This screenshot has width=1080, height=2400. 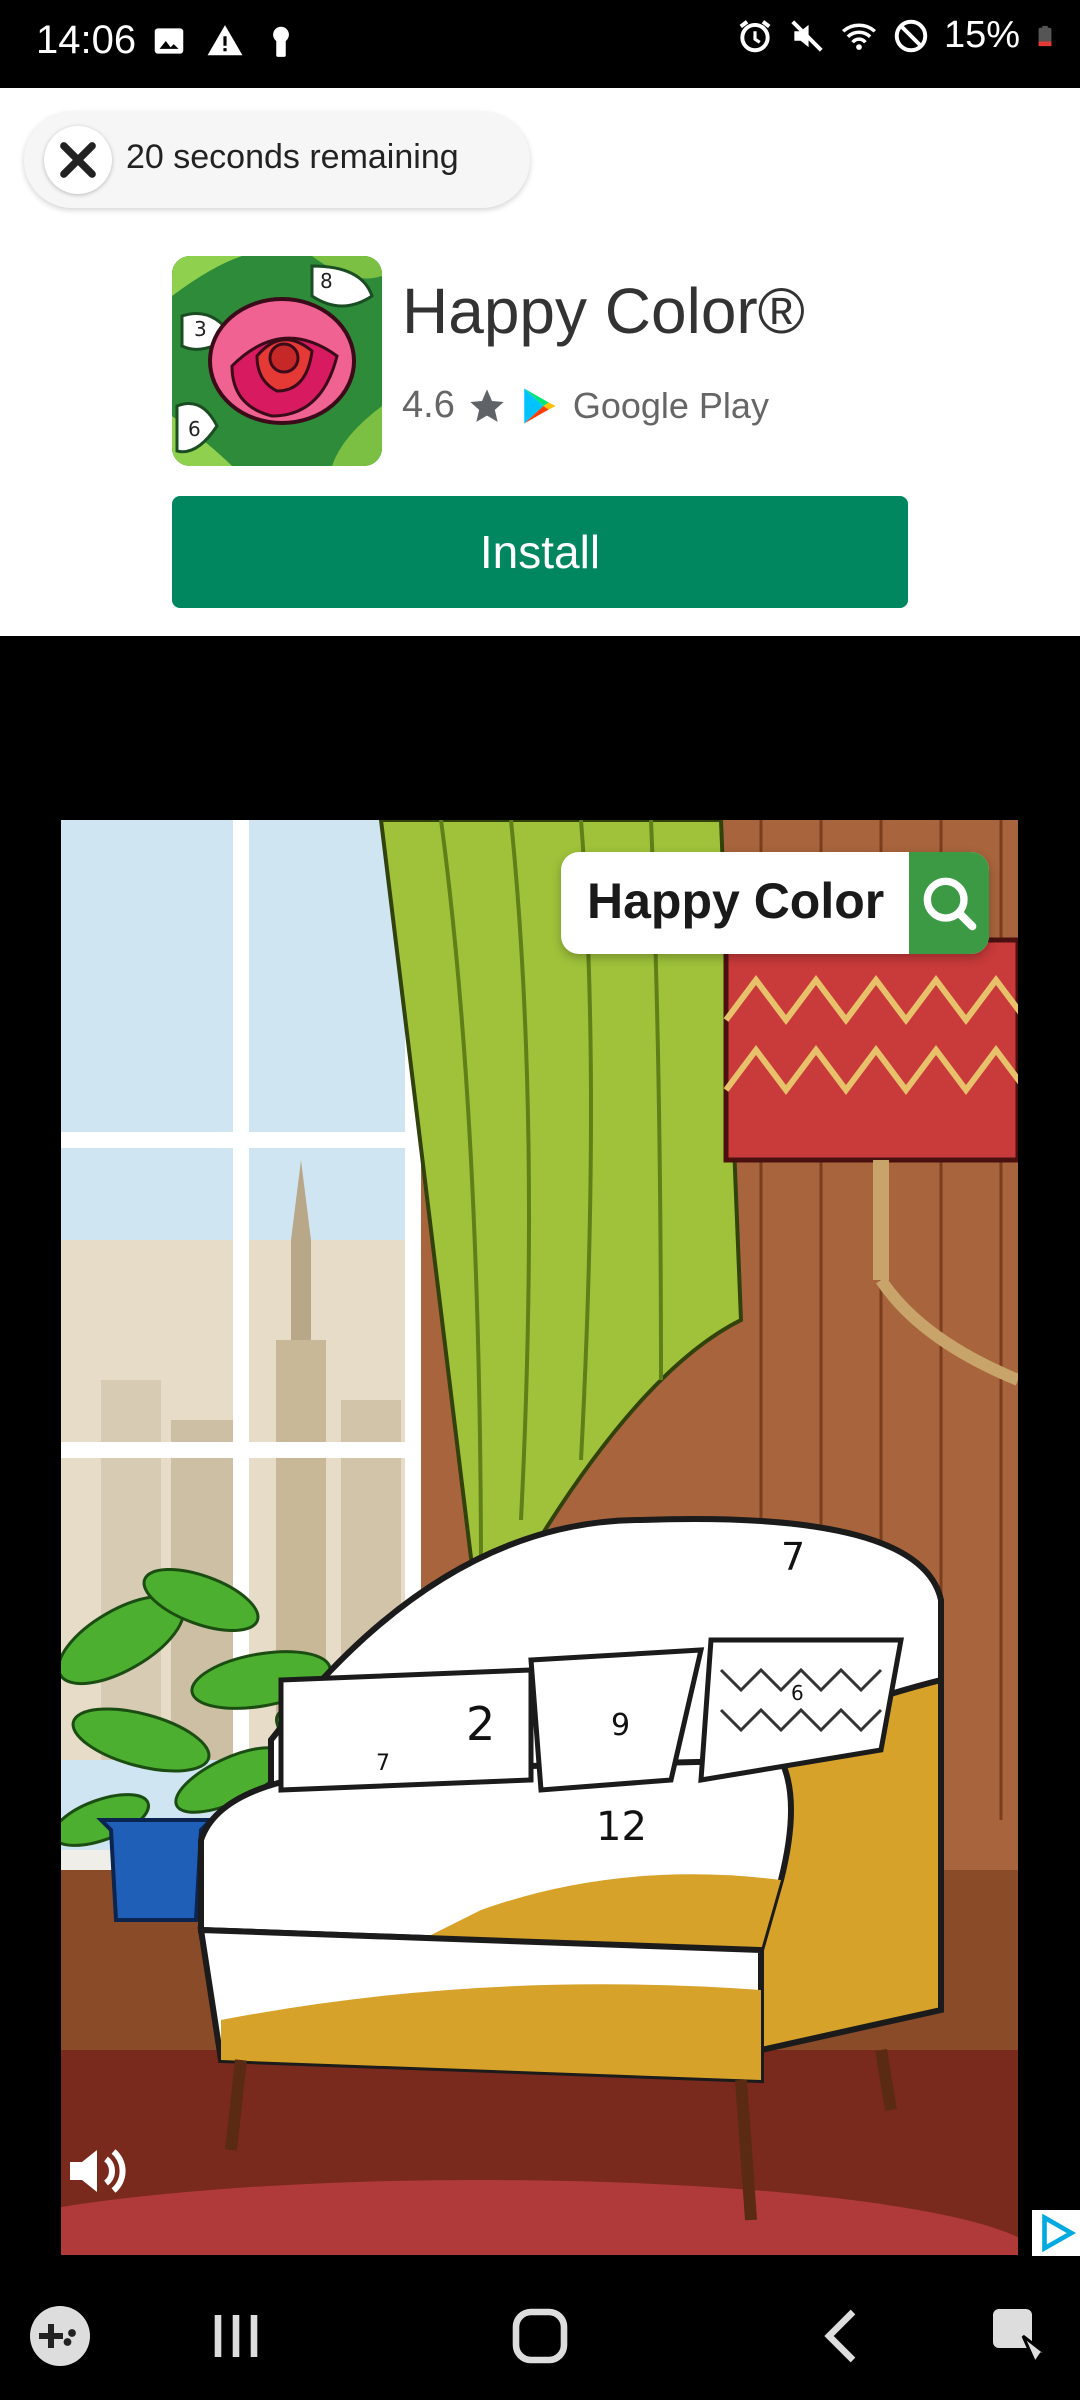 I want to click on paint-number: 6, so click(x=797, y=1693).